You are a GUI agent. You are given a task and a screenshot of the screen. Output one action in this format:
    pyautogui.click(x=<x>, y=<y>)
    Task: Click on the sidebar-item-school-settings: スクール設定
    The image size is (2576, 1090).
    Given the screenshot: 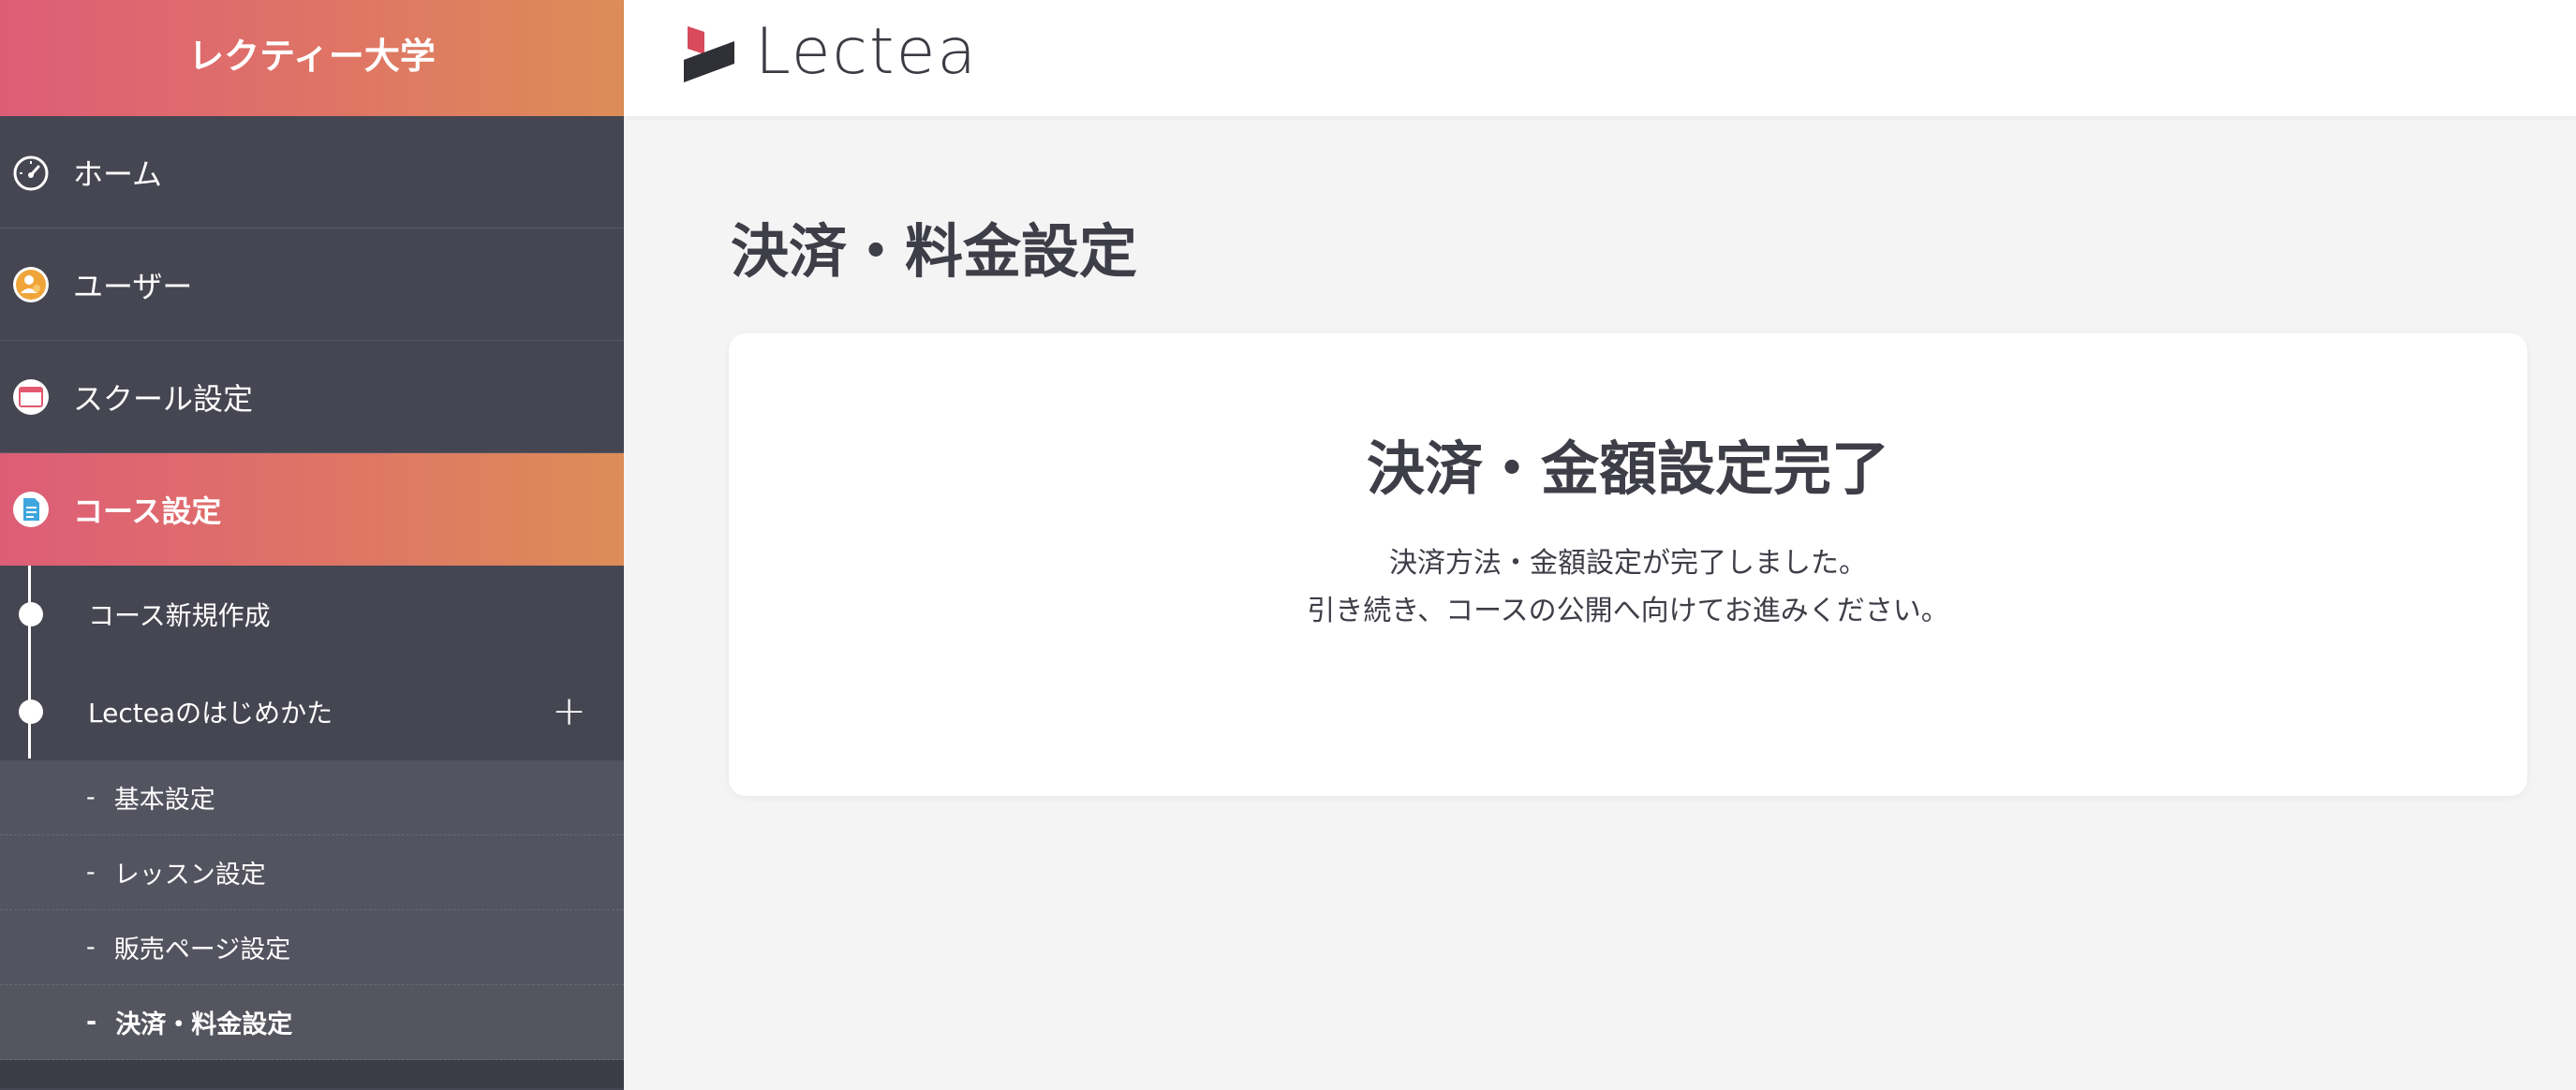 What is the action you would take?
    pyautogui.click(x=312, y=397)
    